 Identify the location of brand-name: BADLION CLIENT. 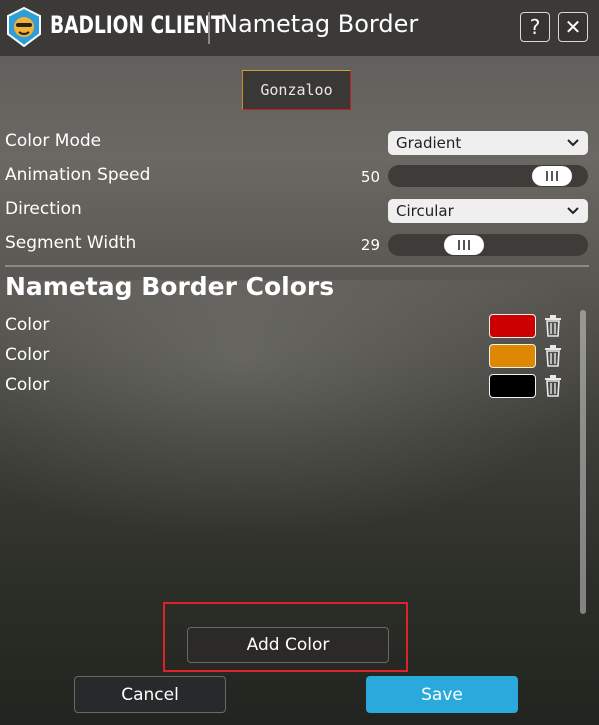
(137, 25).